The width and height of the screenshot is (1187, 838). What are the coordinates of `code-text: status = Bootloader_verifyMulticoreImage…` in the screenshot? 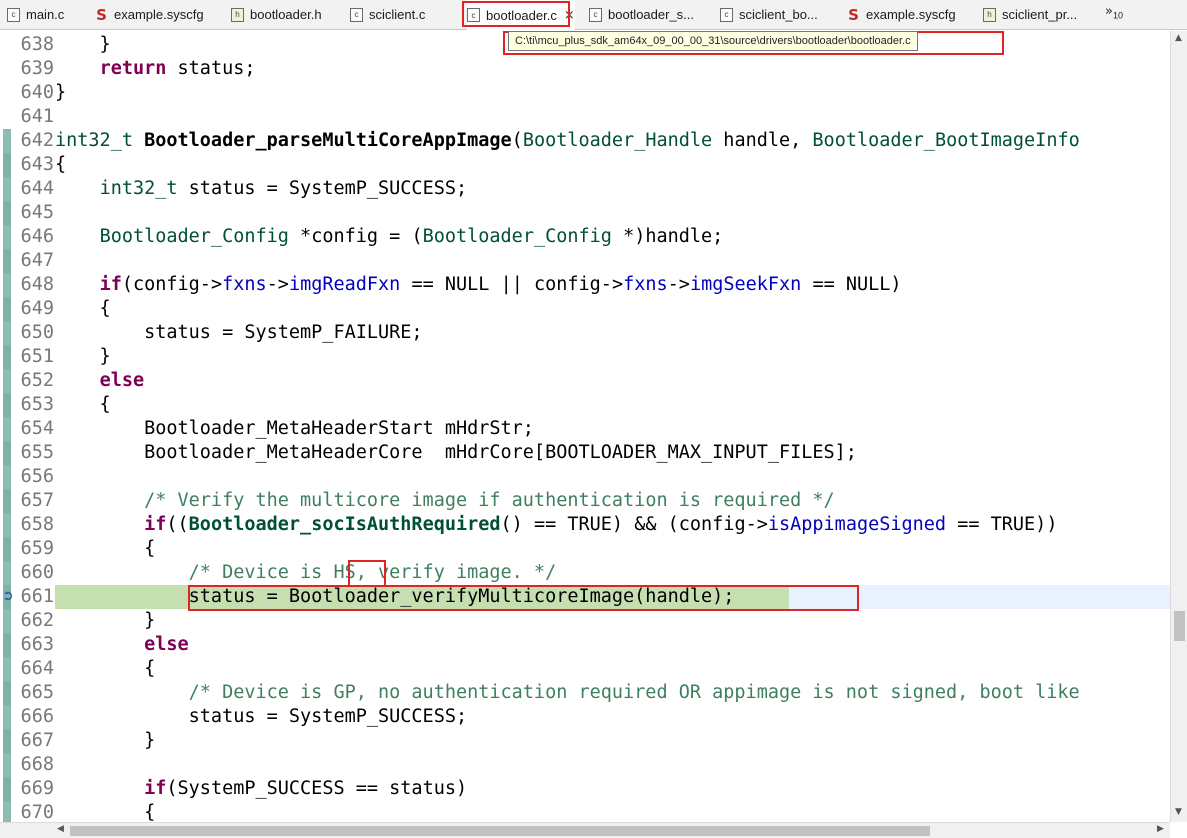 It's located at (395, 596).